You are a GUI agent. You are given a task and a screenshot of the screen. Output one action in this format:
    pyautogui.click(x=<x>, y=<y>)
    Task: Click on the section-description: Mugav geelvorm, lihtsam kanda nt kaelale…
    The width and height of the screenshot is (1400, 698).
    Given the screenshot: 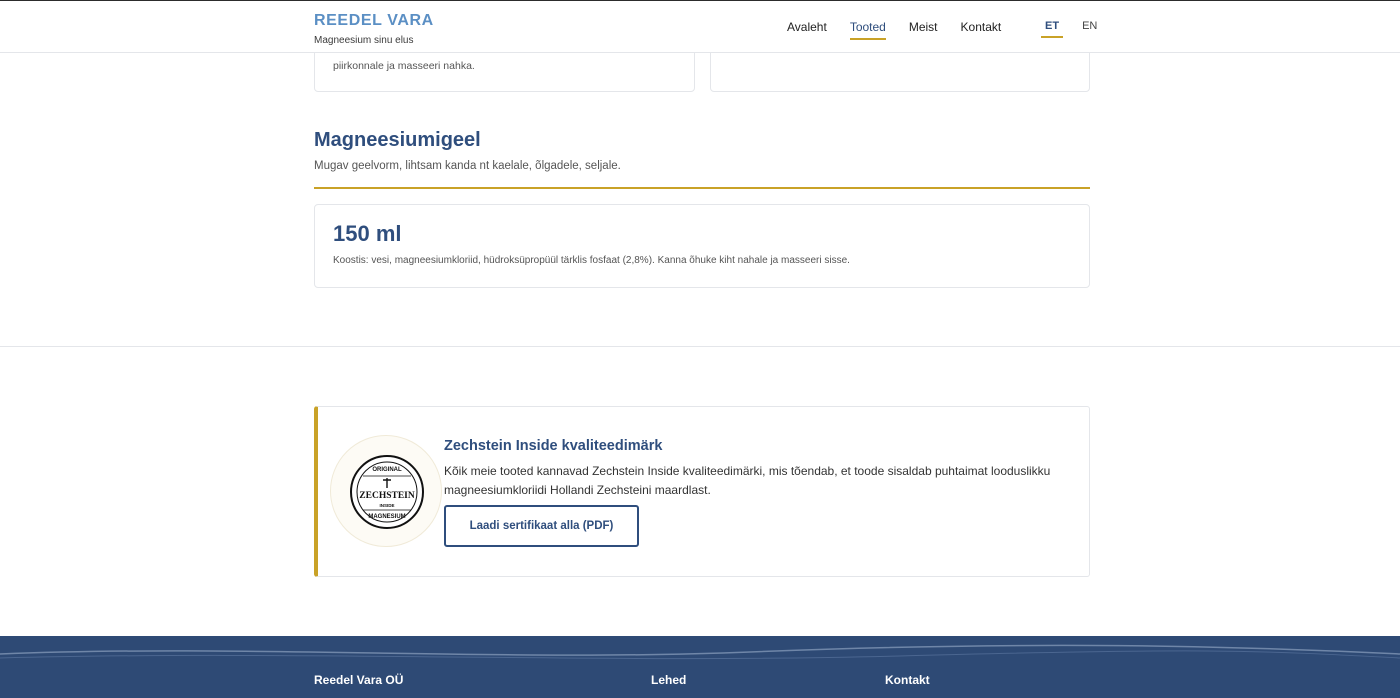 What is the action you would take?
    pyautogui.click(x=467, y=166)
    